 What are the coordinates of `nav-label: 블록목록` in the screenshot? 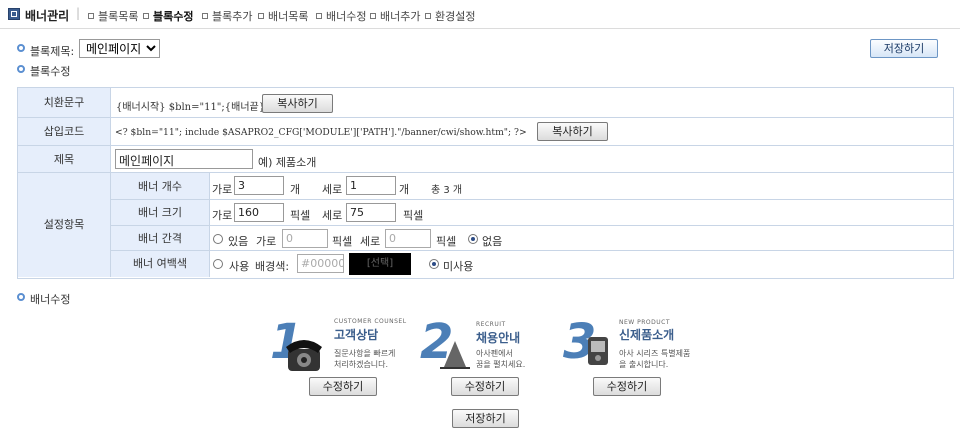 It's located at (118, 16).